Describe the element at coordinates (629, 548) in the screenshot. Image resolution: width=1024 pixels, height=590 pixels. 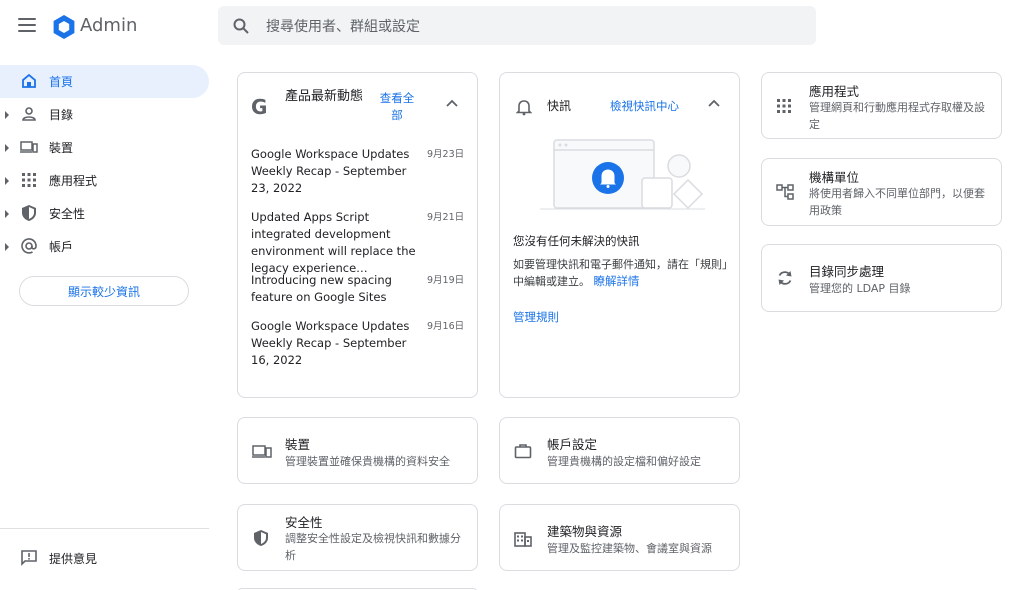
I see `tile-description: 管理及監控建築物、會議室與資源` at that location.